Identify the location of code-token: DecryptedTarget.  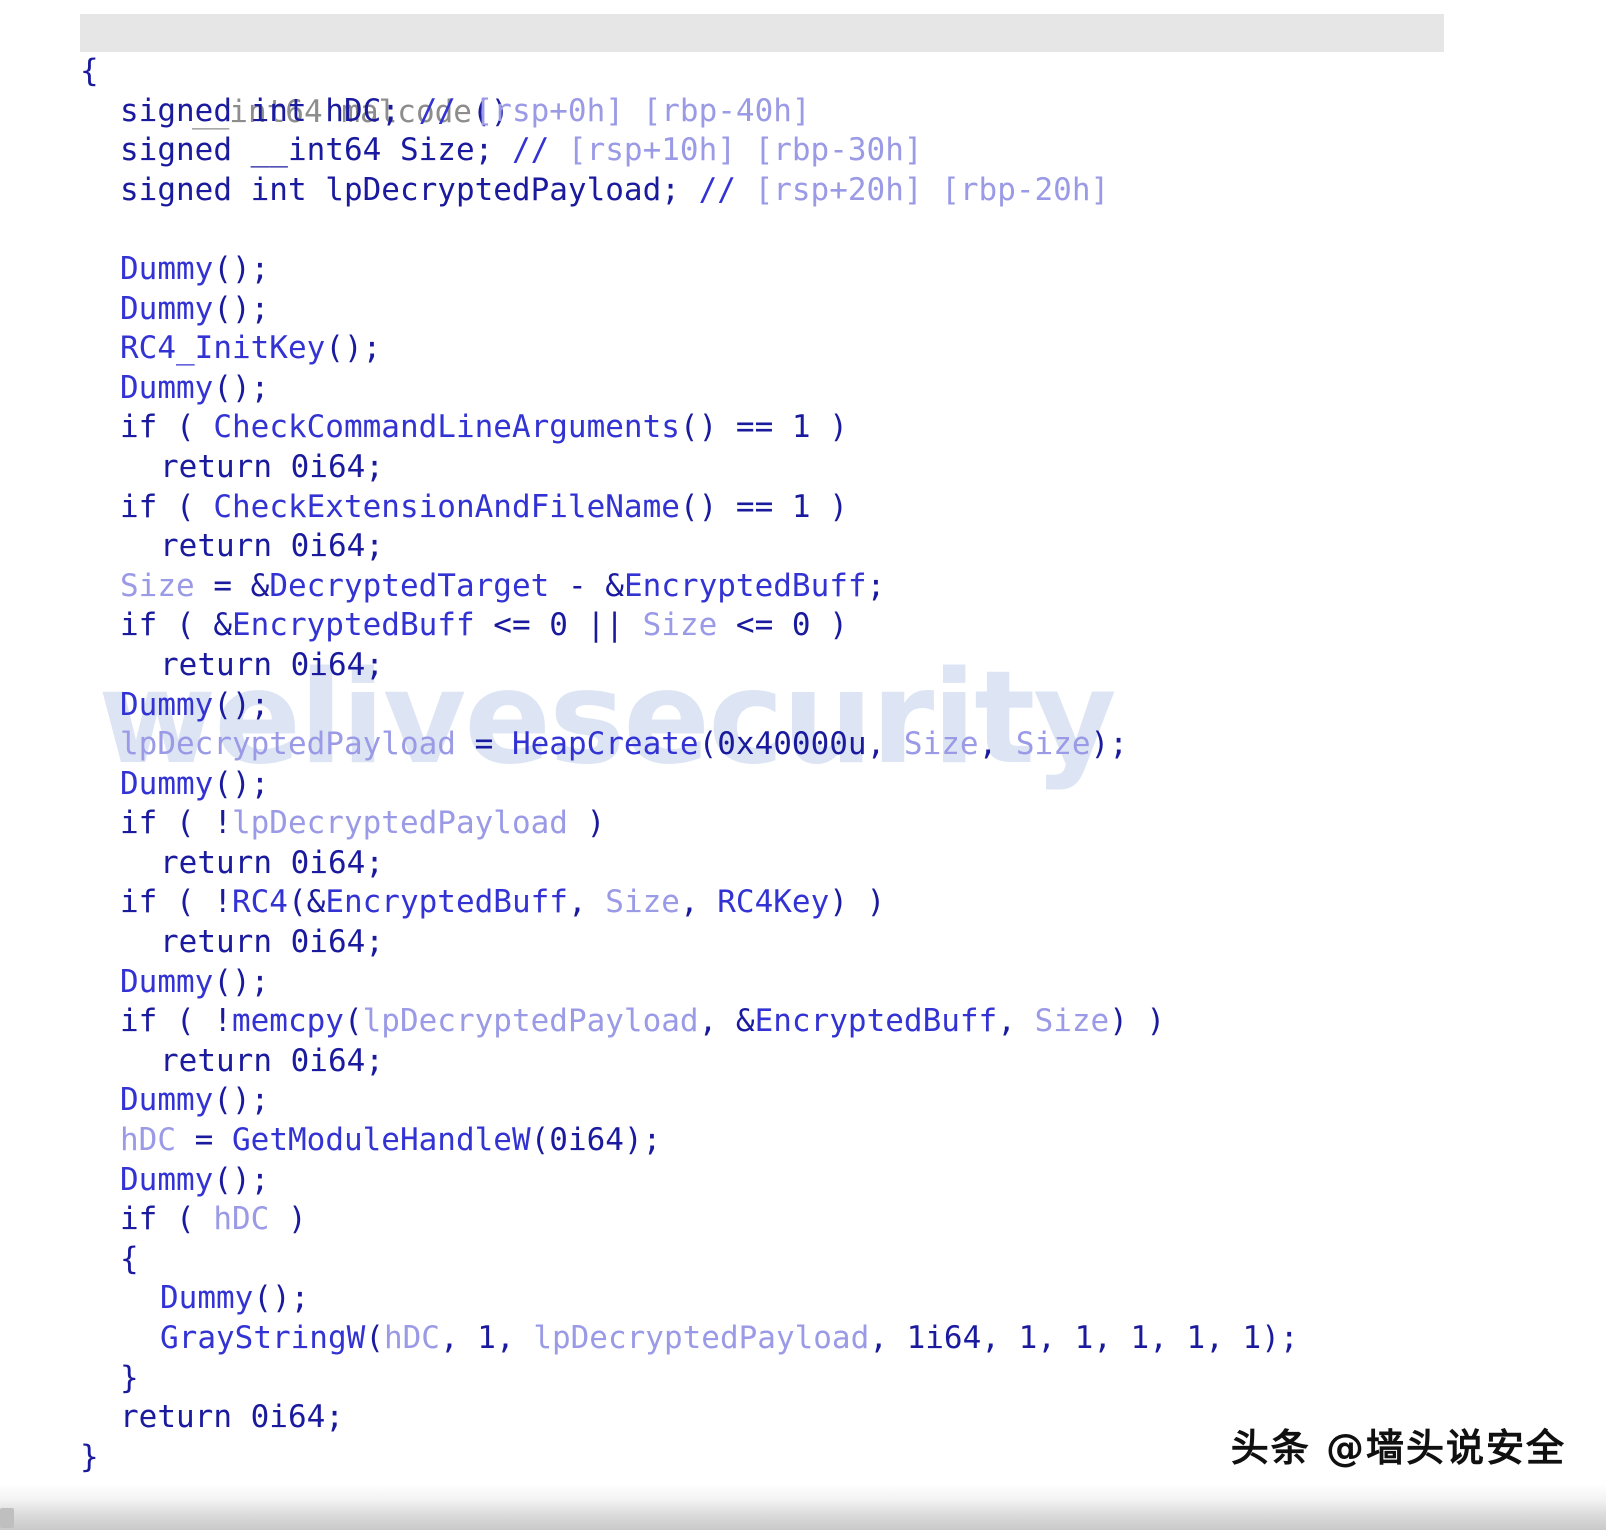
(409, 586).